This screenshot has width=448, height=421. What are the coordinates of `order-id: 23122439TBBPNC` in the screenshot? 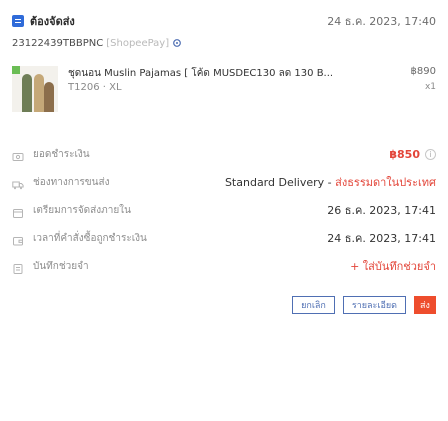 It's located at (58, 43).